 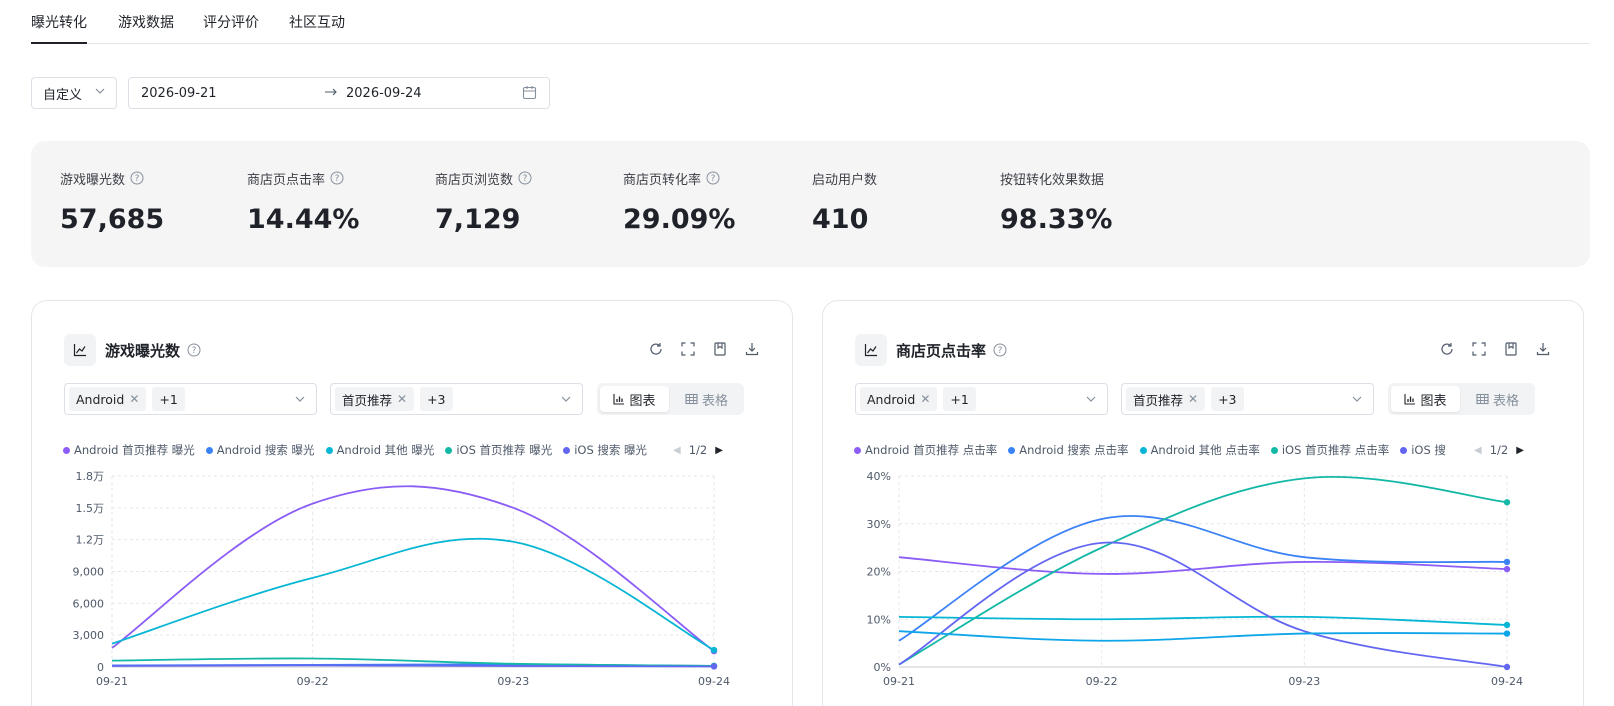 I want to click on kpi-value: 7,129, so click(x=478, y=219).